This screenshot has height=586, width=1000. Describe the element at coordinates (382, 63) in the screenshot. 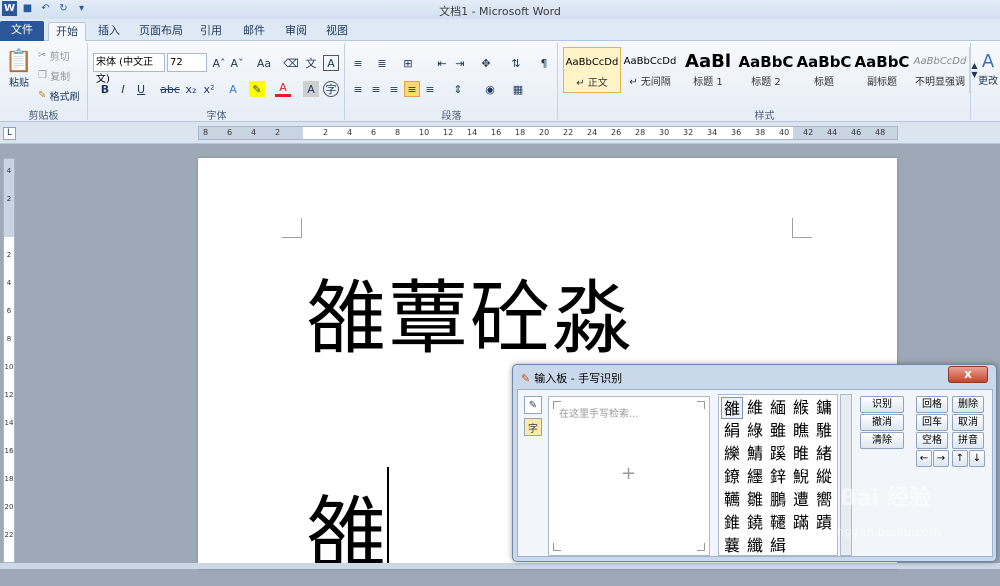

I see `numbering-icon: ≣` at that location.